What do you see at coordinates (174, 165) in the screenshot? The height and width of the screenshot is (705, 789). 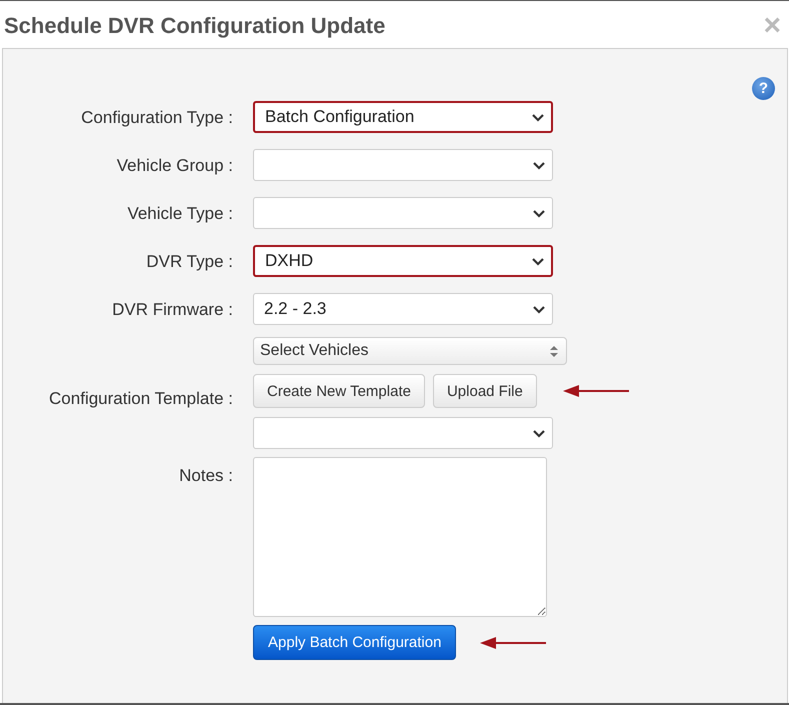 I see `field-label: Vehicle Group :` at bounding box center [174, 165].